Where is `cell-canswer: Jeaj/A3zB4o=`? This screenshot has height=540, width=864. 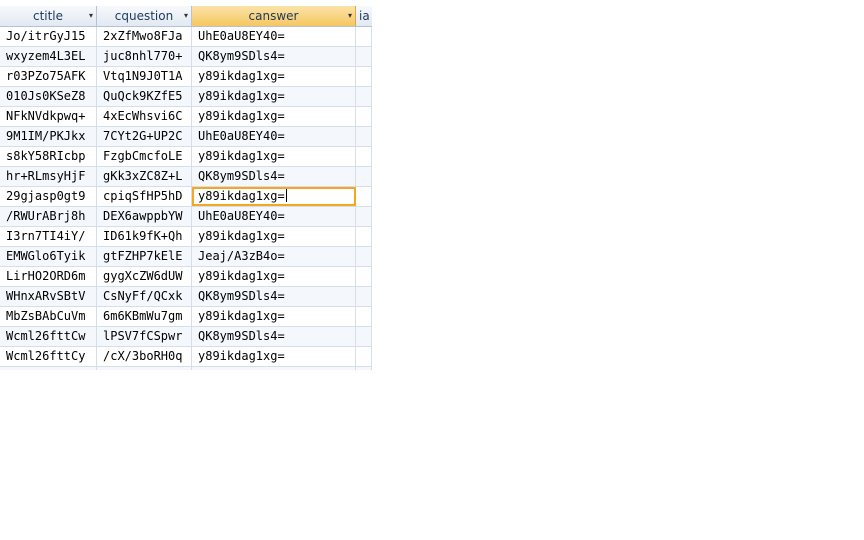
cell-canswer: Jeaj/A3zB4o= is located at coordinates (274, 256).